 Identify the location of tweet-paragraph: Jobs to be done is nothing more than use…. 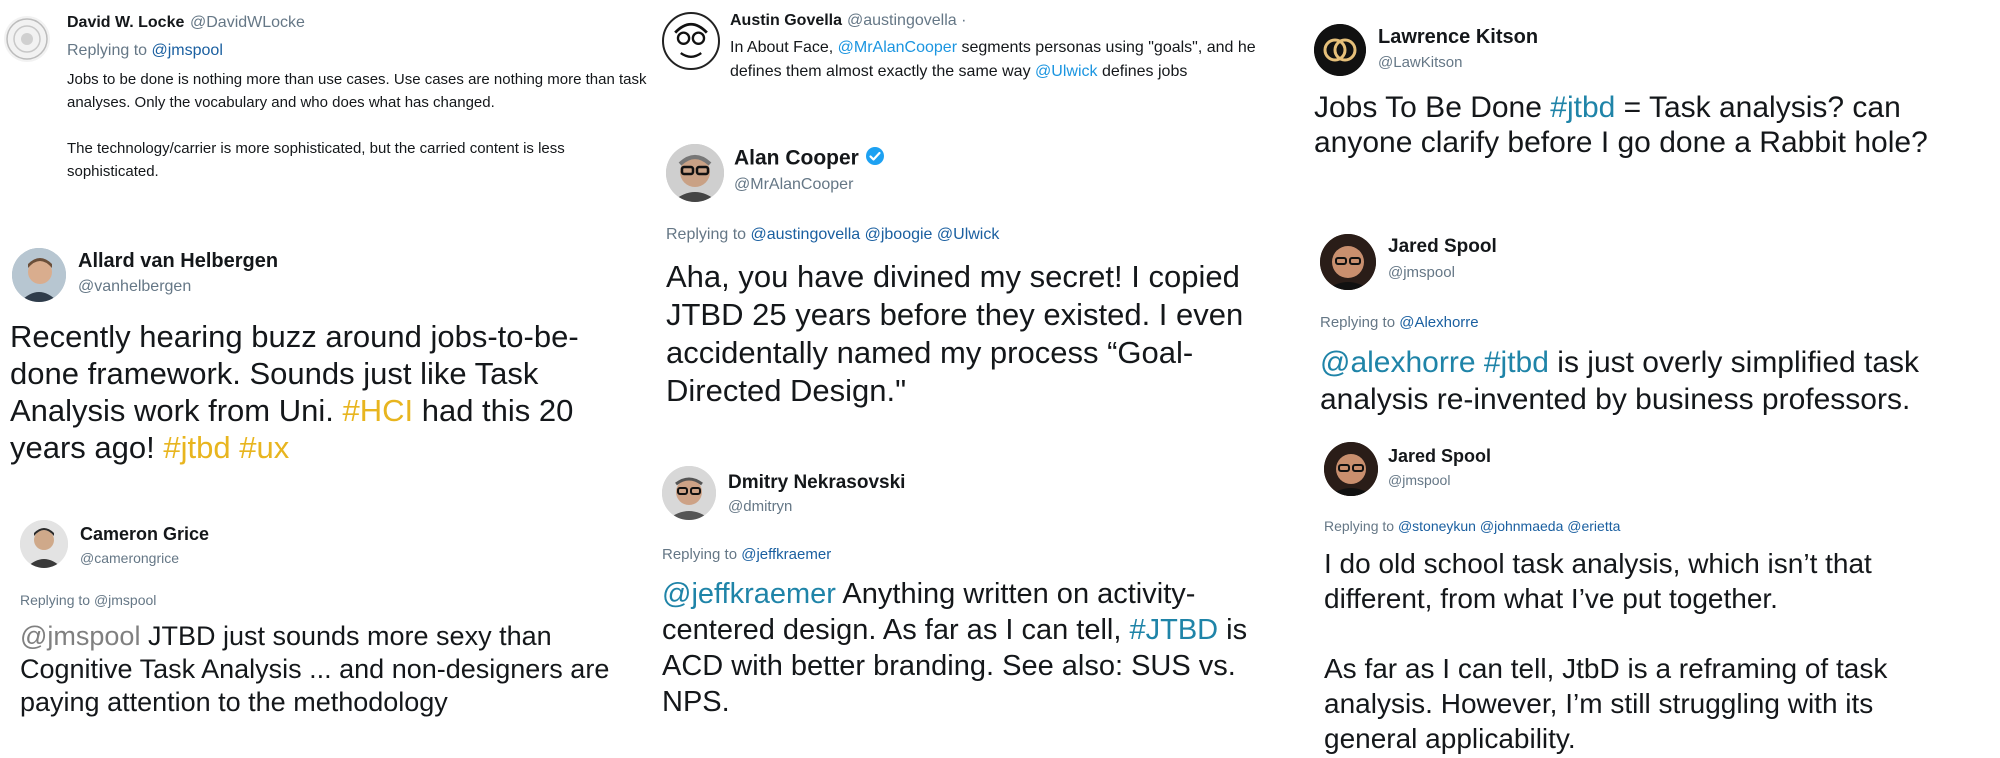
(357, 91).